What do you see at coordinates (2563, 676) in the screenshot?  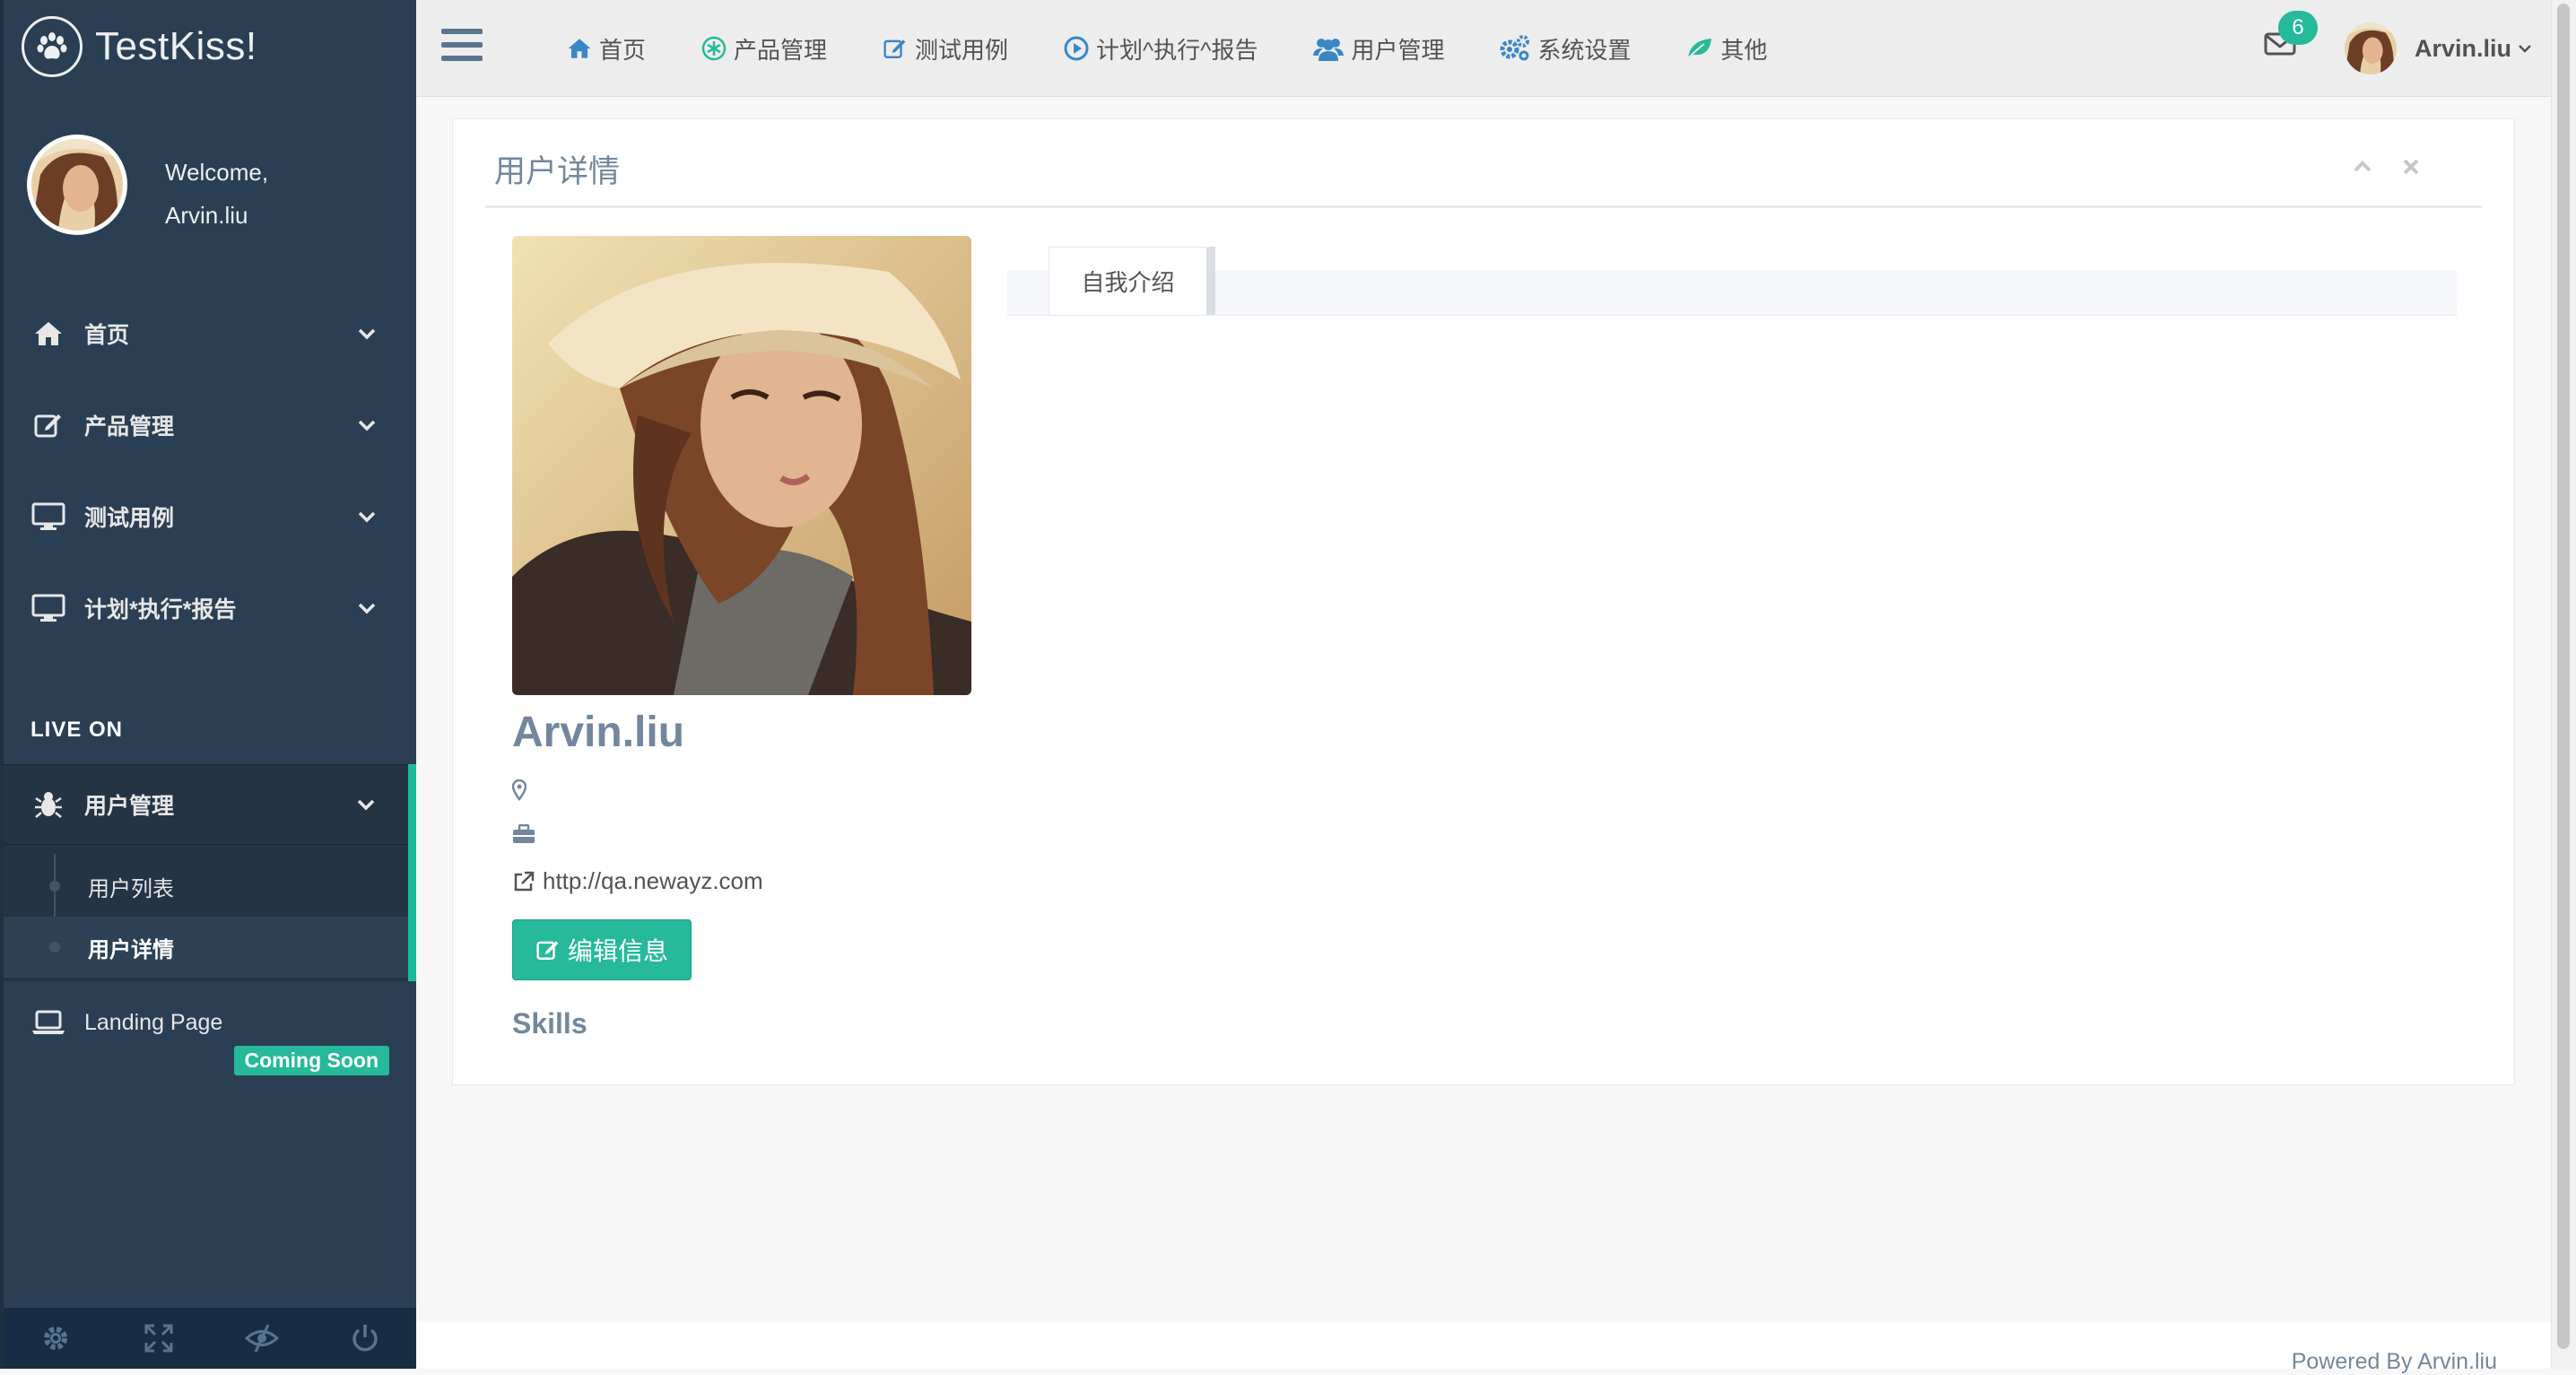 I see `scrollbar-thumb` at bounding box center [2563, 676].